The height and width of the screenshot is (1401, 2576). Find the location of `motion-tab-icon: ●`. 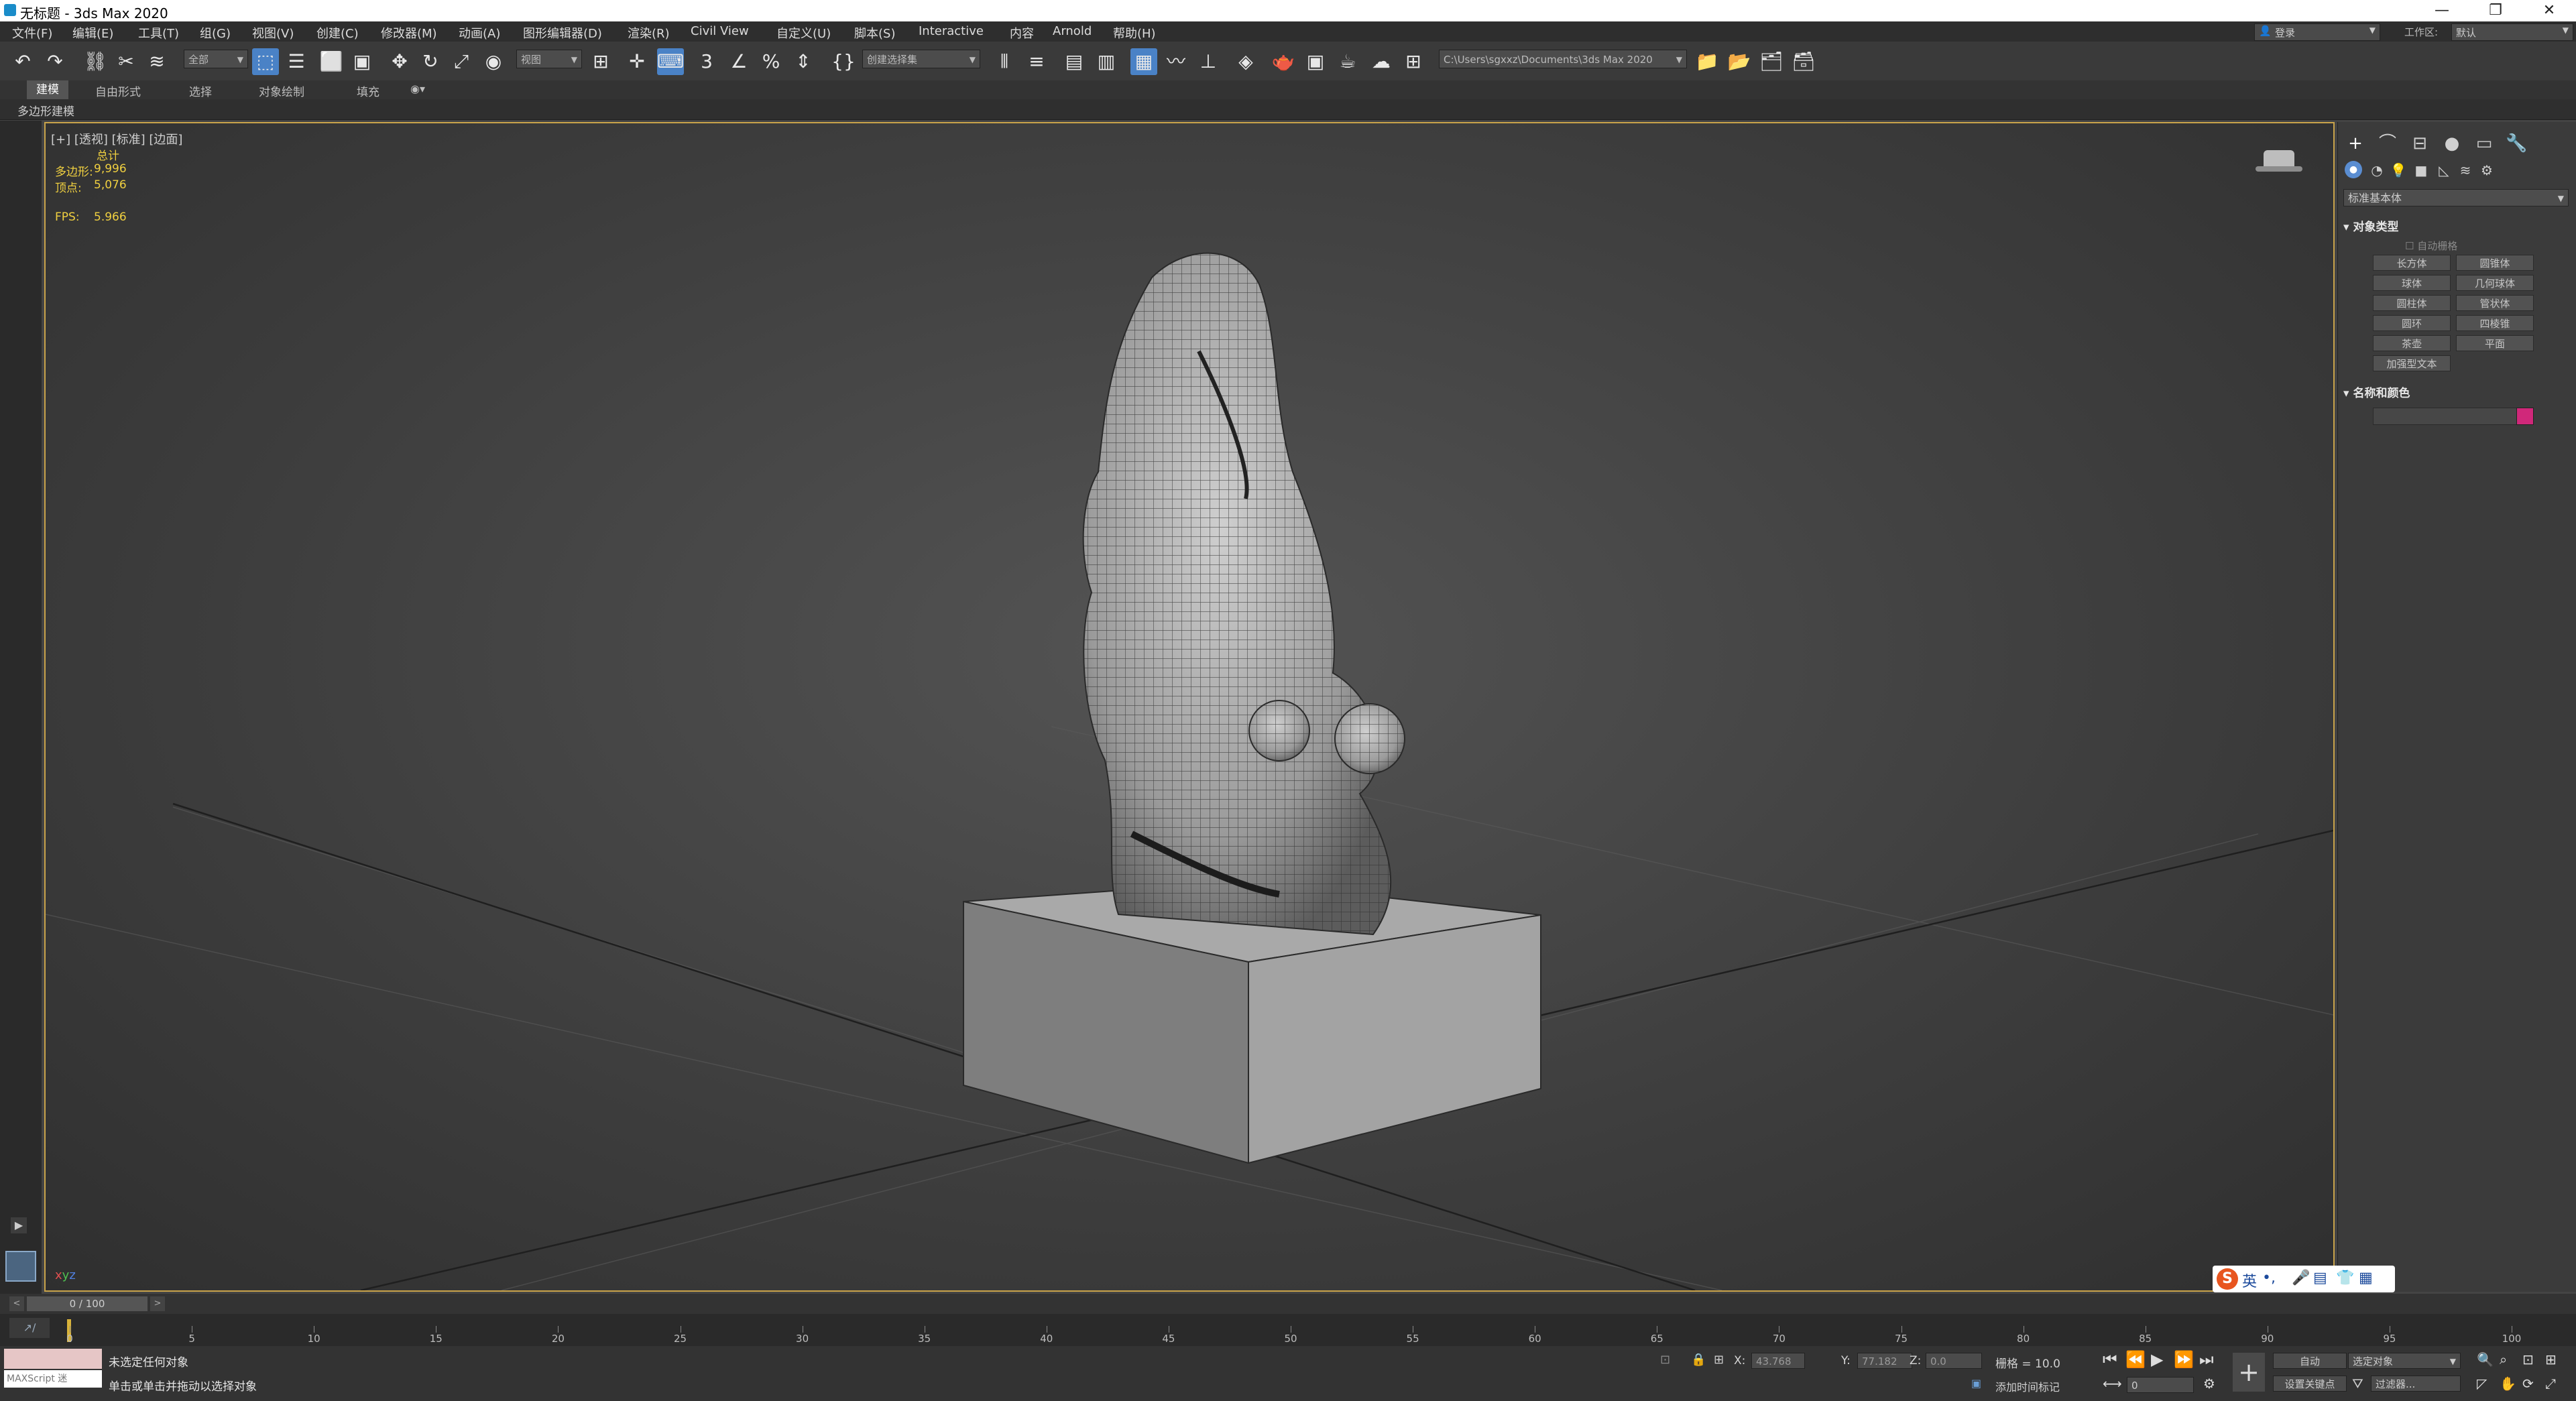

motion-tab-icon: ● is located at coordinates (2452, 143).